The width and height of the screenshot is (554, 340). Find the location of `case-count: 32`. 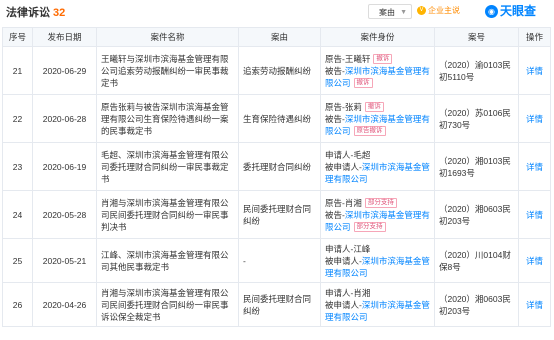

case-count: 32 is located at coordinates (59, 13).